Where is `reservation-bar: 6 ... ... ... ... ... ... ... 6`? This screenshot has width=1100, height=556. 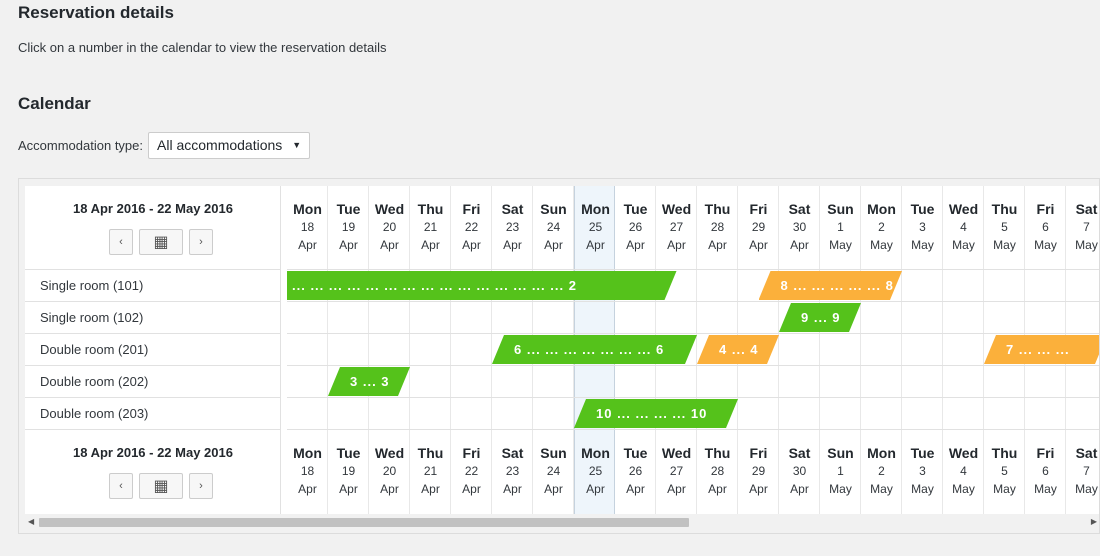
reservation-bar: 6 ... ... ... ... ... ... ... 6 is located at coordinates (594, 349).